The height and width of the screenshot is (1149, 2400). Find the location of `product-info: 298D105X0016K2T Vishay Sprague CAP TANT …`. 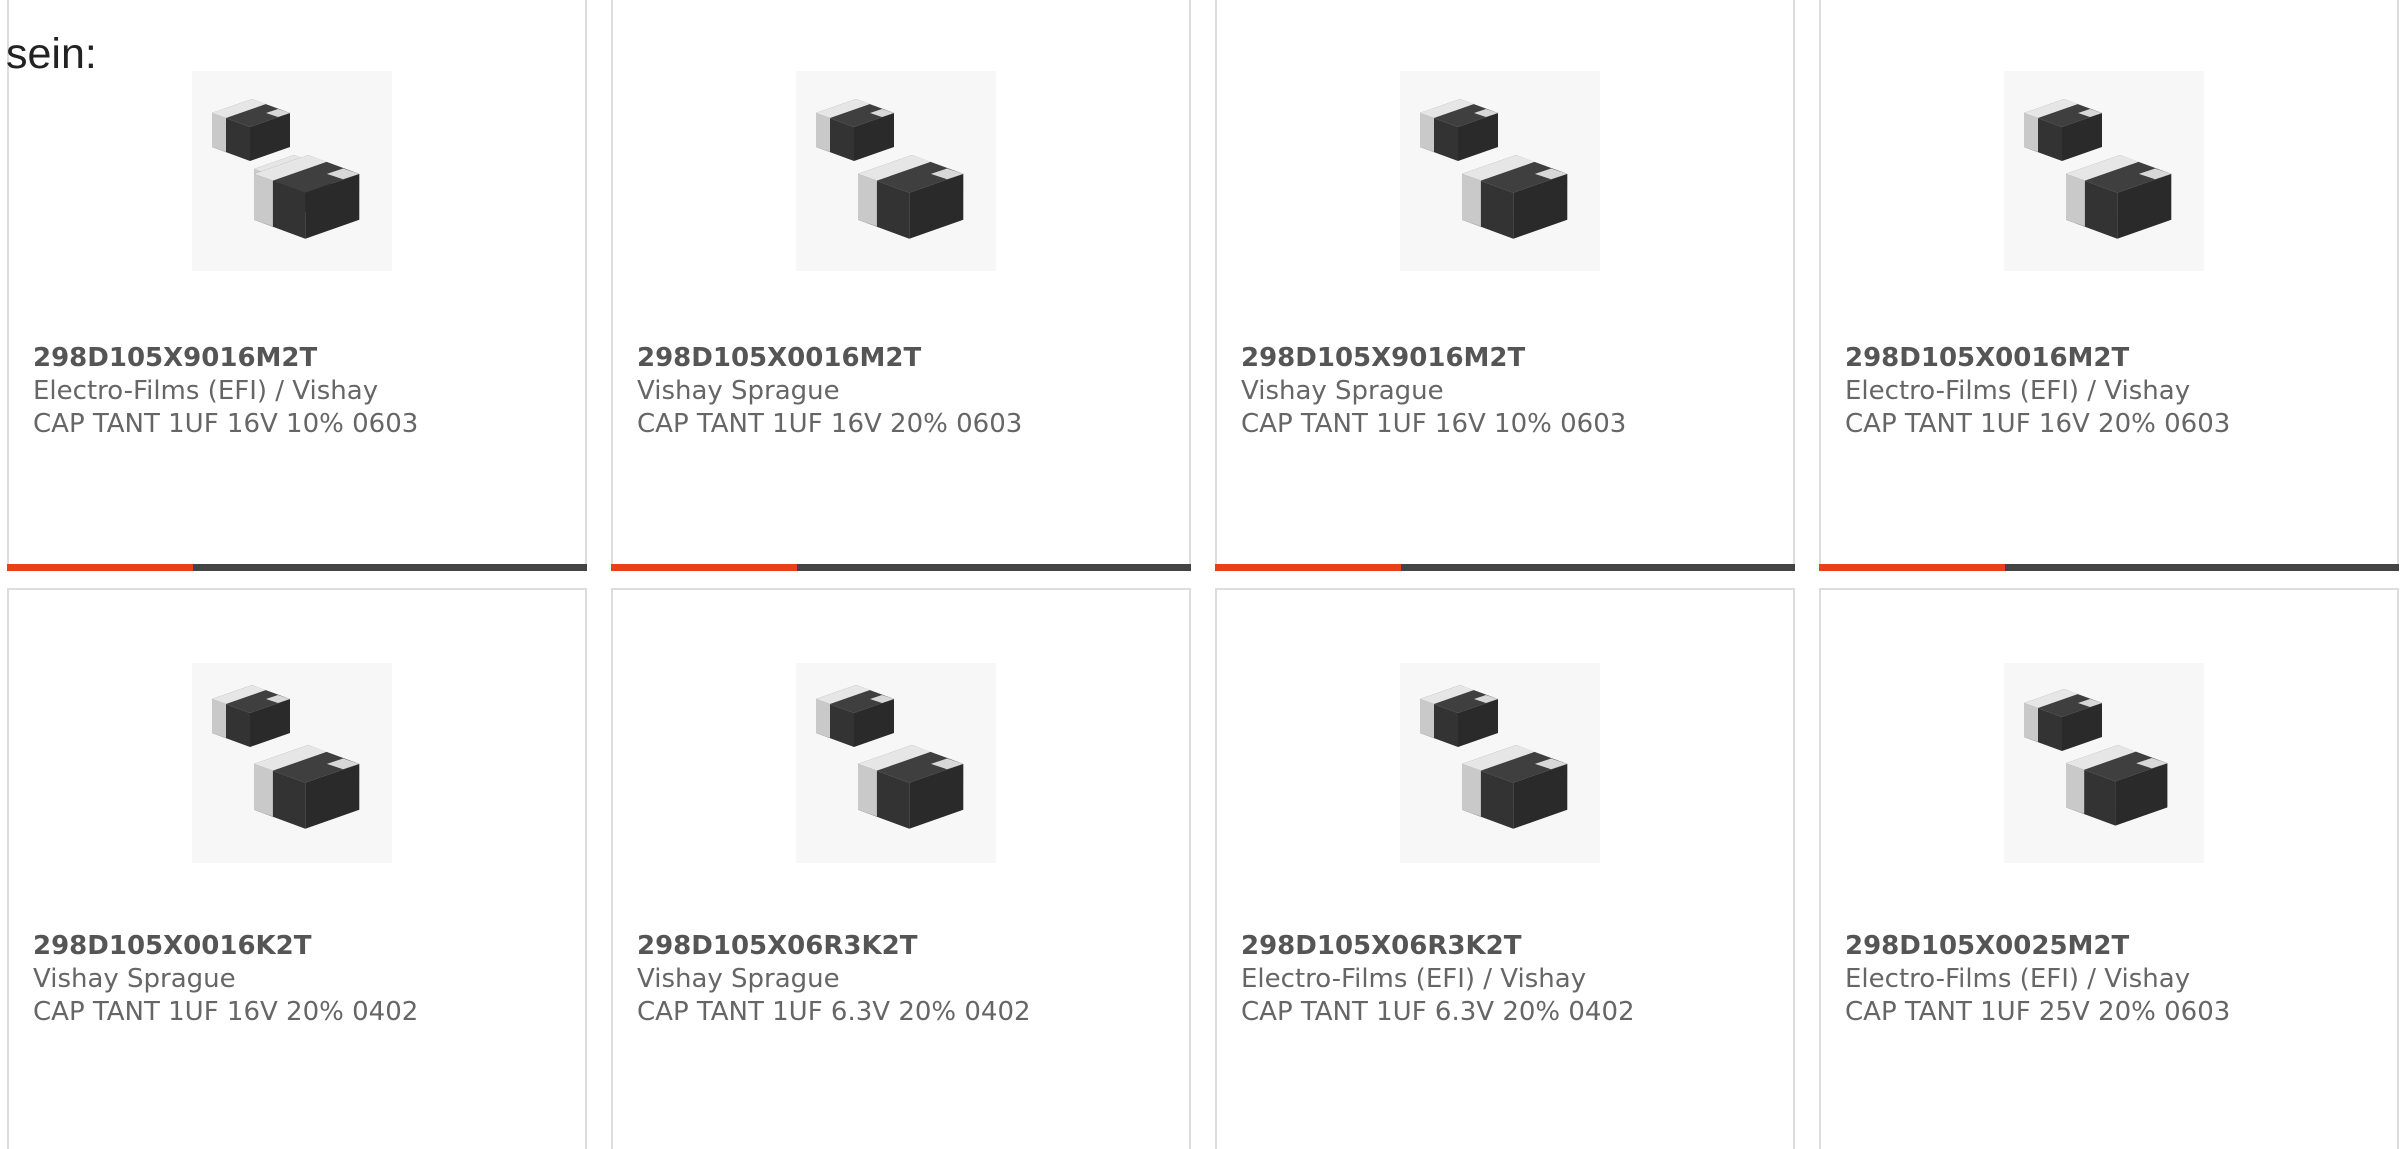

product-info: 298D105X0016K2T Vishay Sprague CAP TANT … is located at coordinates (304, 979).